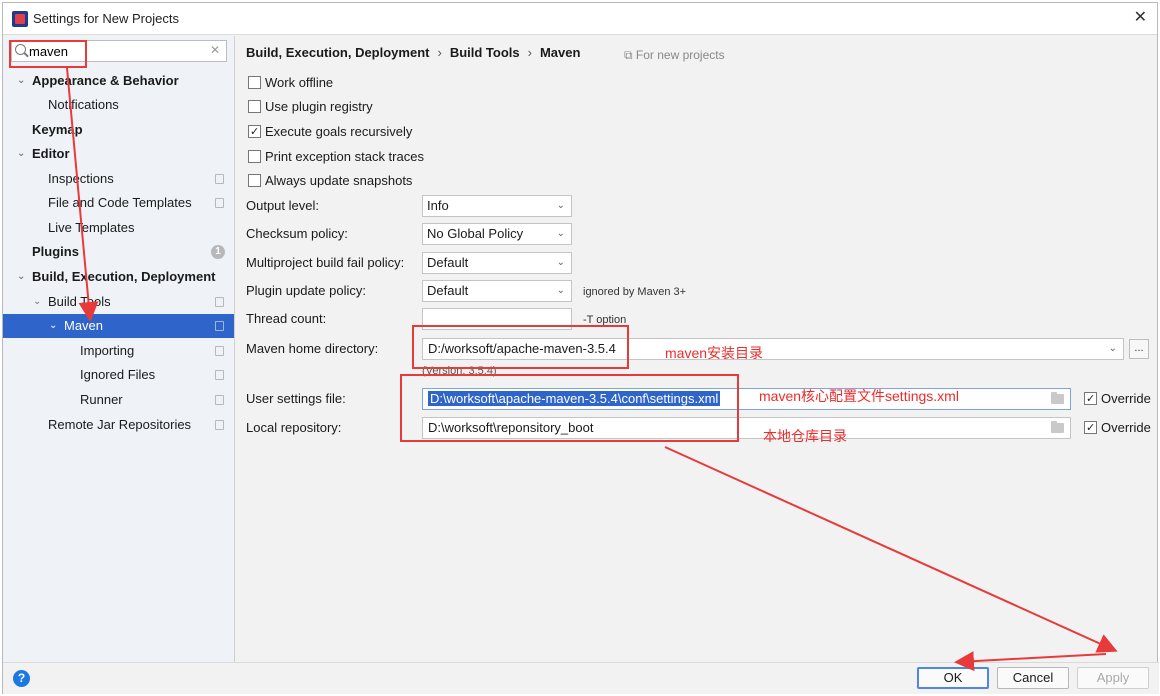  Describe the element at coordinates (330, 132) in the screenshot. I see `execute-goals-recursively-checkbox: Execute goals recursively` at that location.